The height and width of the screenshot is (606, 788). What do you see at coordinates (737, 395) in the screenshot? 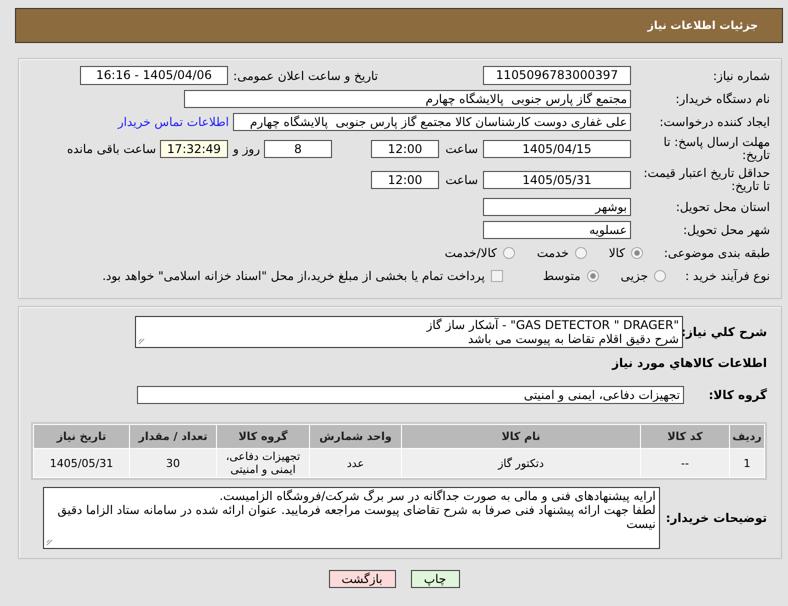
I see `item-group-label: گروه کالا:` at bounding box center [737, 395].